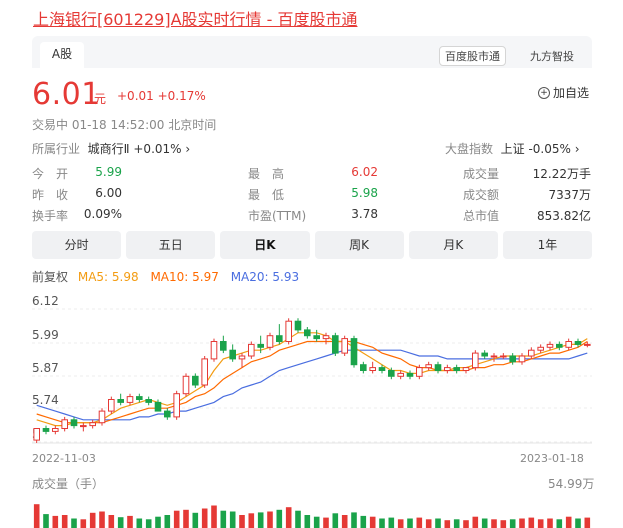 This screenshot has width=623, height=528. What do you see at coordinates (45, 301) in the screenshot?
I see `y-tick-label: 6.12` at bounding box center [45, 301].